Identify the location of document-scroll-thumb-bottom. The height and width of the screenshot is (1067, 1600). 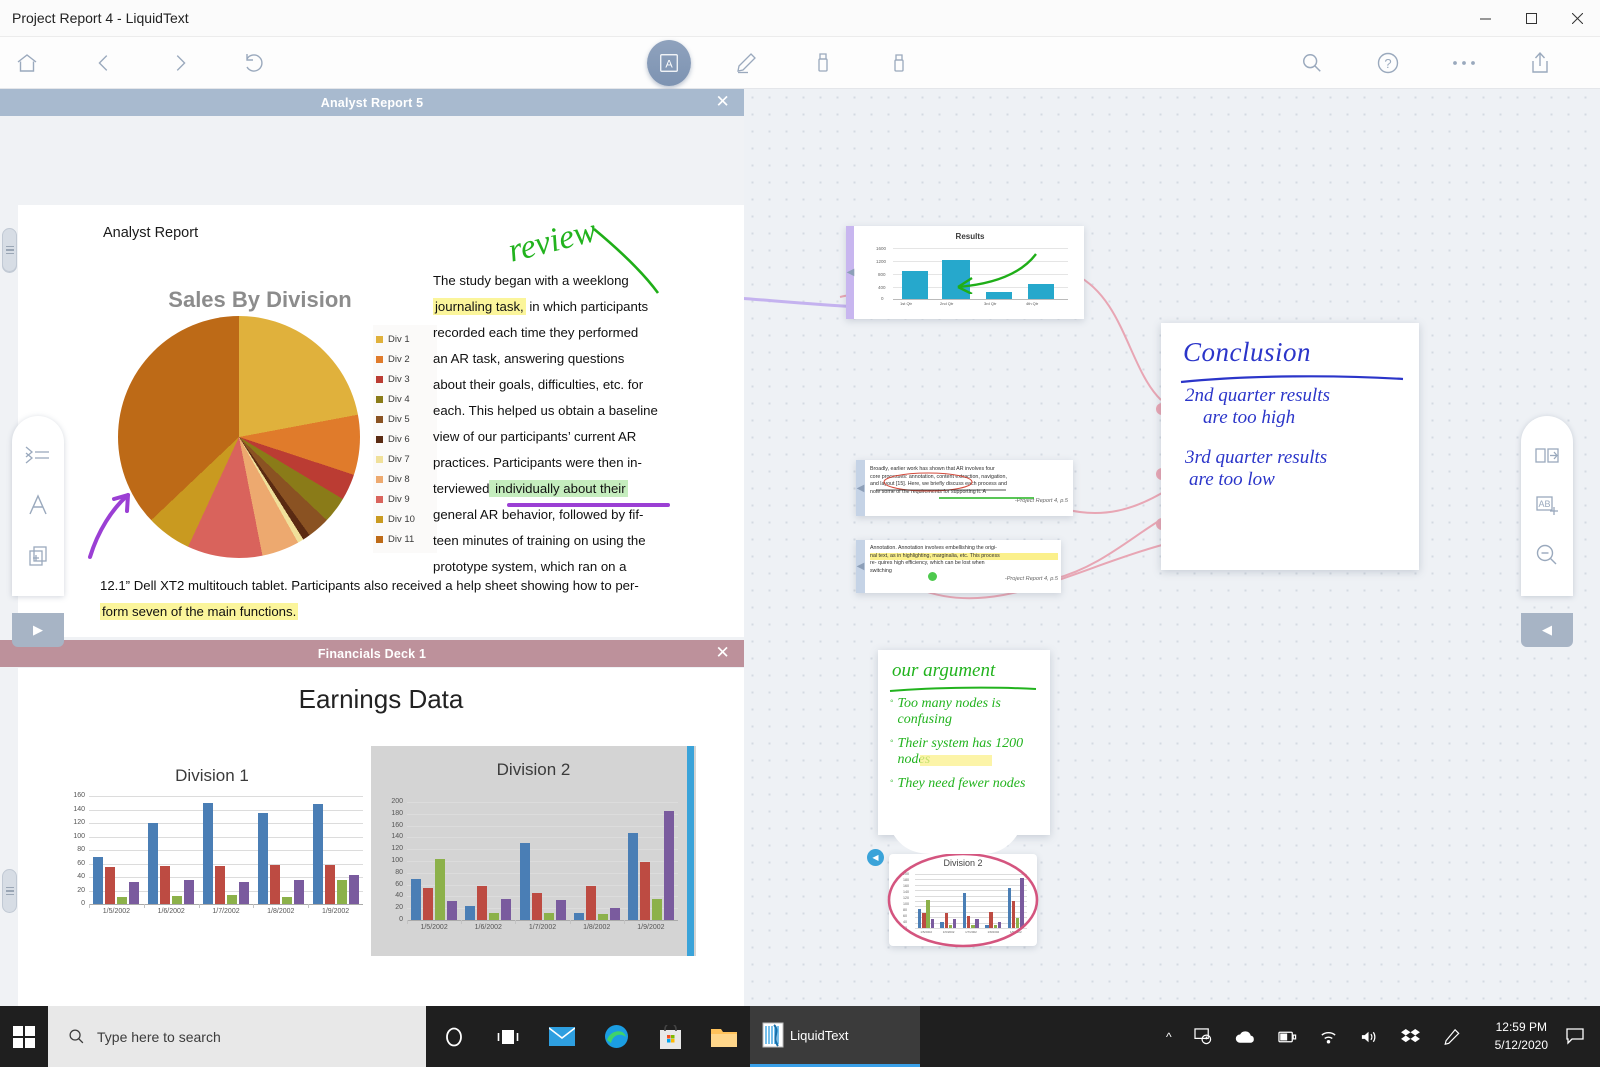
(9, 891).